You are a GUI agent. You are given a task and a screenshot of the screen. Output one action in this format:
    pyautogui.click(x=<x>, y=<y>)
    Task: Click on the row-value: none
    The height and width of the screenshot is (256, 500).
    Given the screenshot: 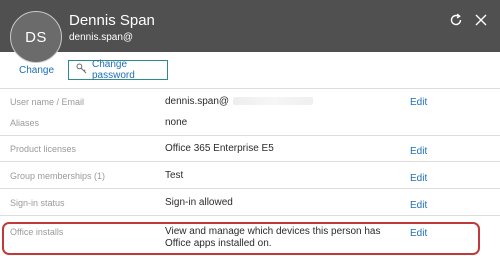 What is the action you would take?
    pyautogui.click(x=176, y=122)
    